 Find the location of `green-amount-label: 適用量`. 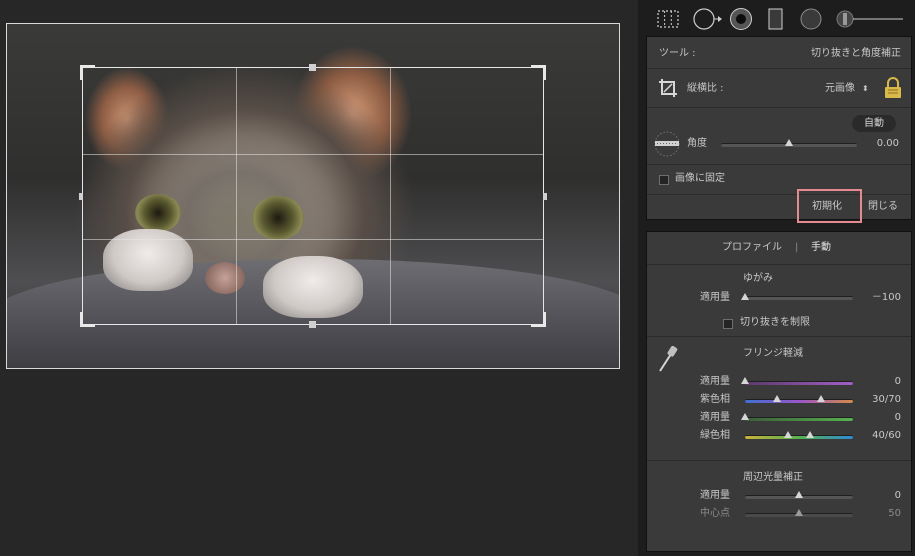

green-amount-label: 適用量 is located at coordinates (715, 417).